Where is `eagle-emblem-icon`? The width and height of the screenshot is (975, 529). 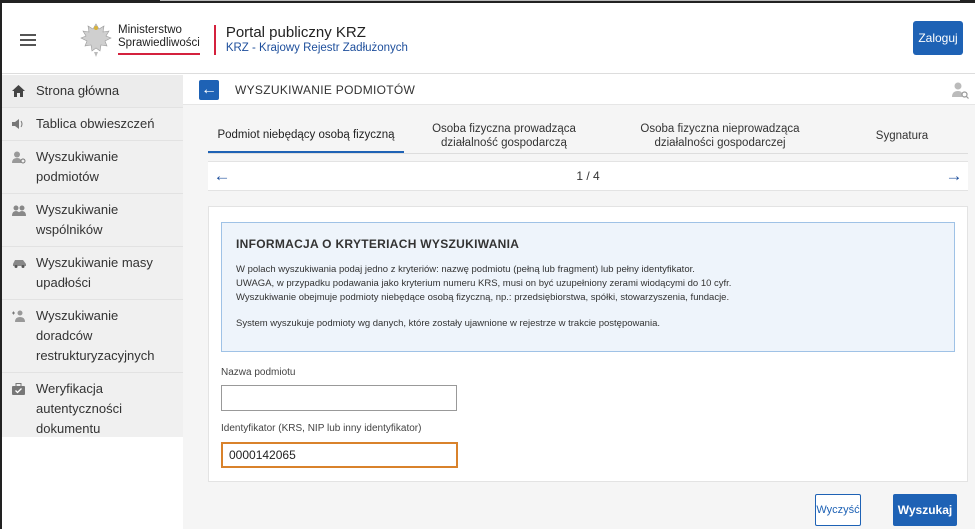
eagle-emblem-icon is located at coordinates (96, 39).